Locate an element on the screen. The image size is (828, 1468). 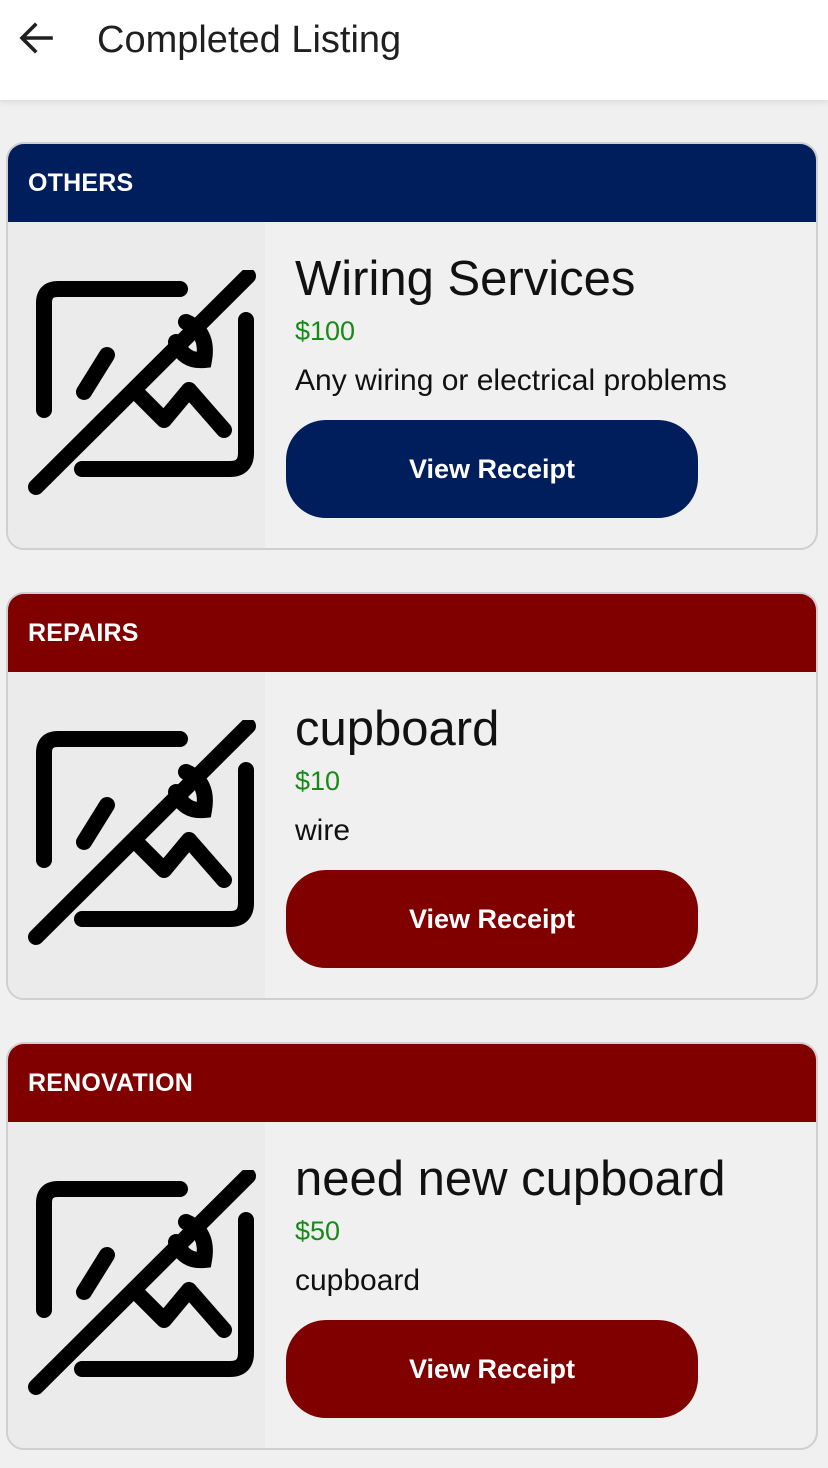
listing-price: $50 is located at coordinates (318, 1231).